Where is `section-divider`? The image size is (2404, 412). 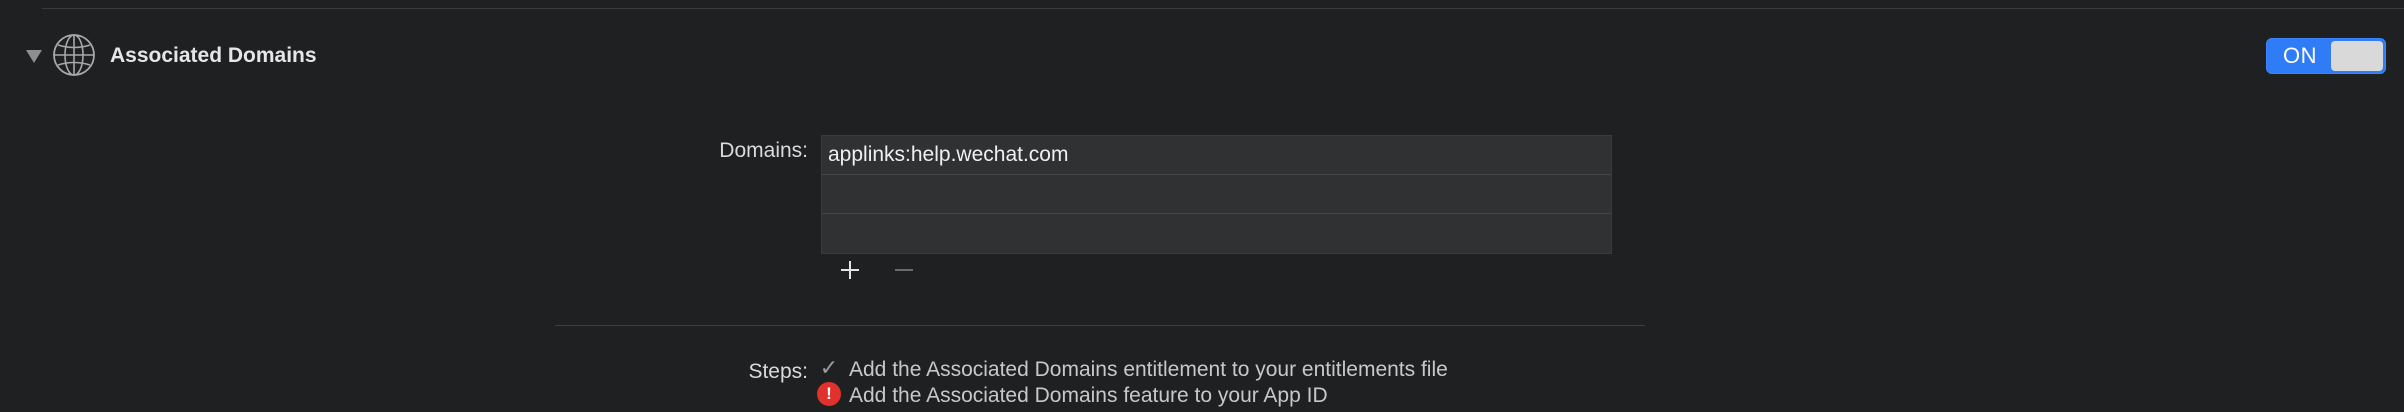 section-divider is located at coordinates (1100, 325).